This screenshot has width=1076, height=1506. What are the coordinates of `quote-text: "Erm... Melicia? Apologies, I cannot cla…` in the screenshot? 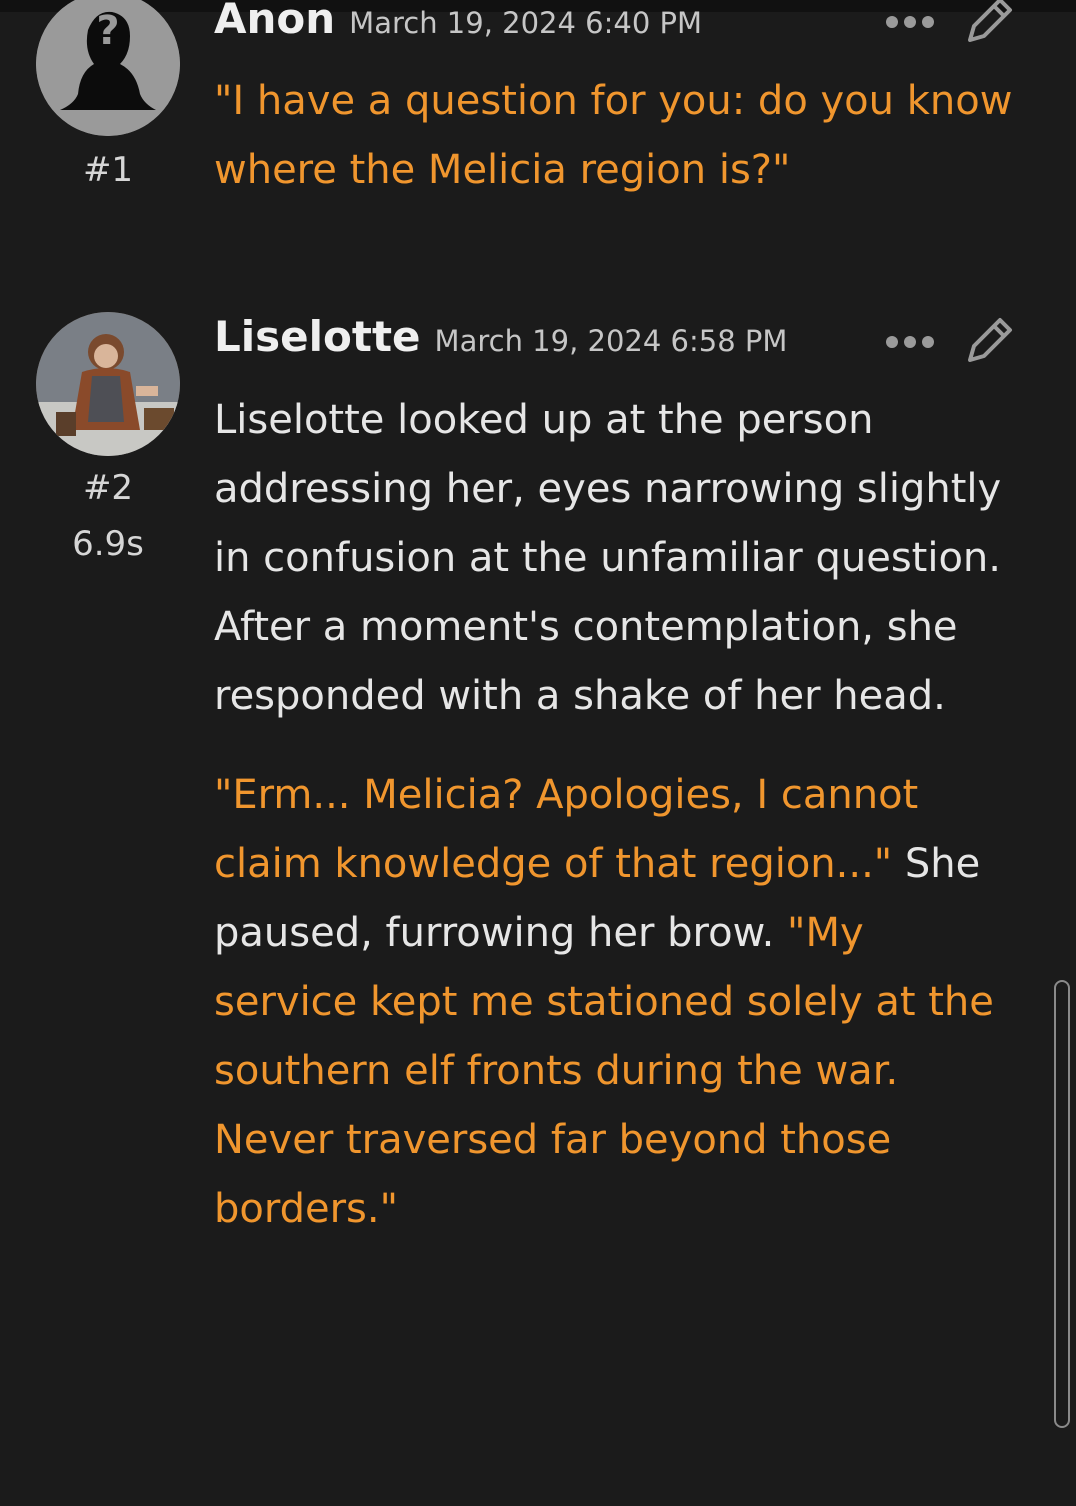 It's located at (566, 829).